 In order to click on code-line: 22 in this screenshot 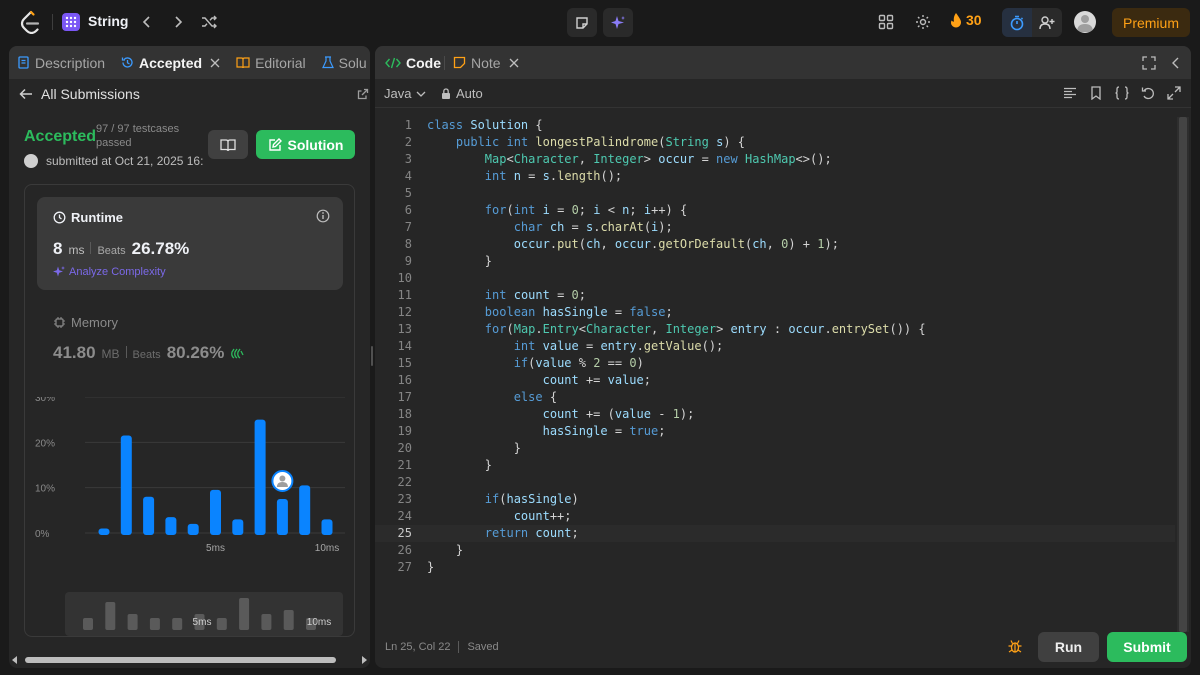, I will do `click(775, 482)`.